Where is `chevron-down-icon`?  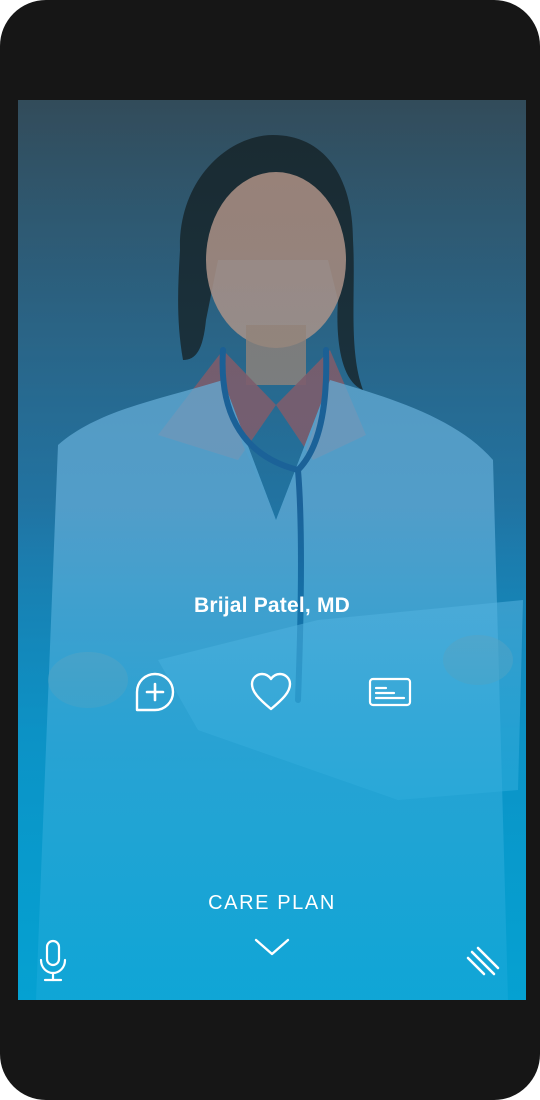 chevron-down-icon is located at coordinates (272, 947).